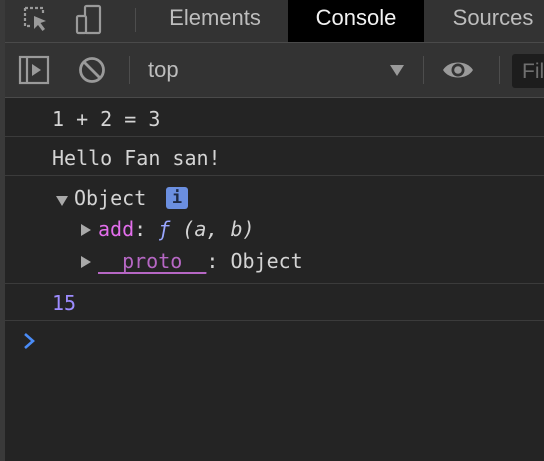  I want to click on property-key: __proto__, so click(152, 261).